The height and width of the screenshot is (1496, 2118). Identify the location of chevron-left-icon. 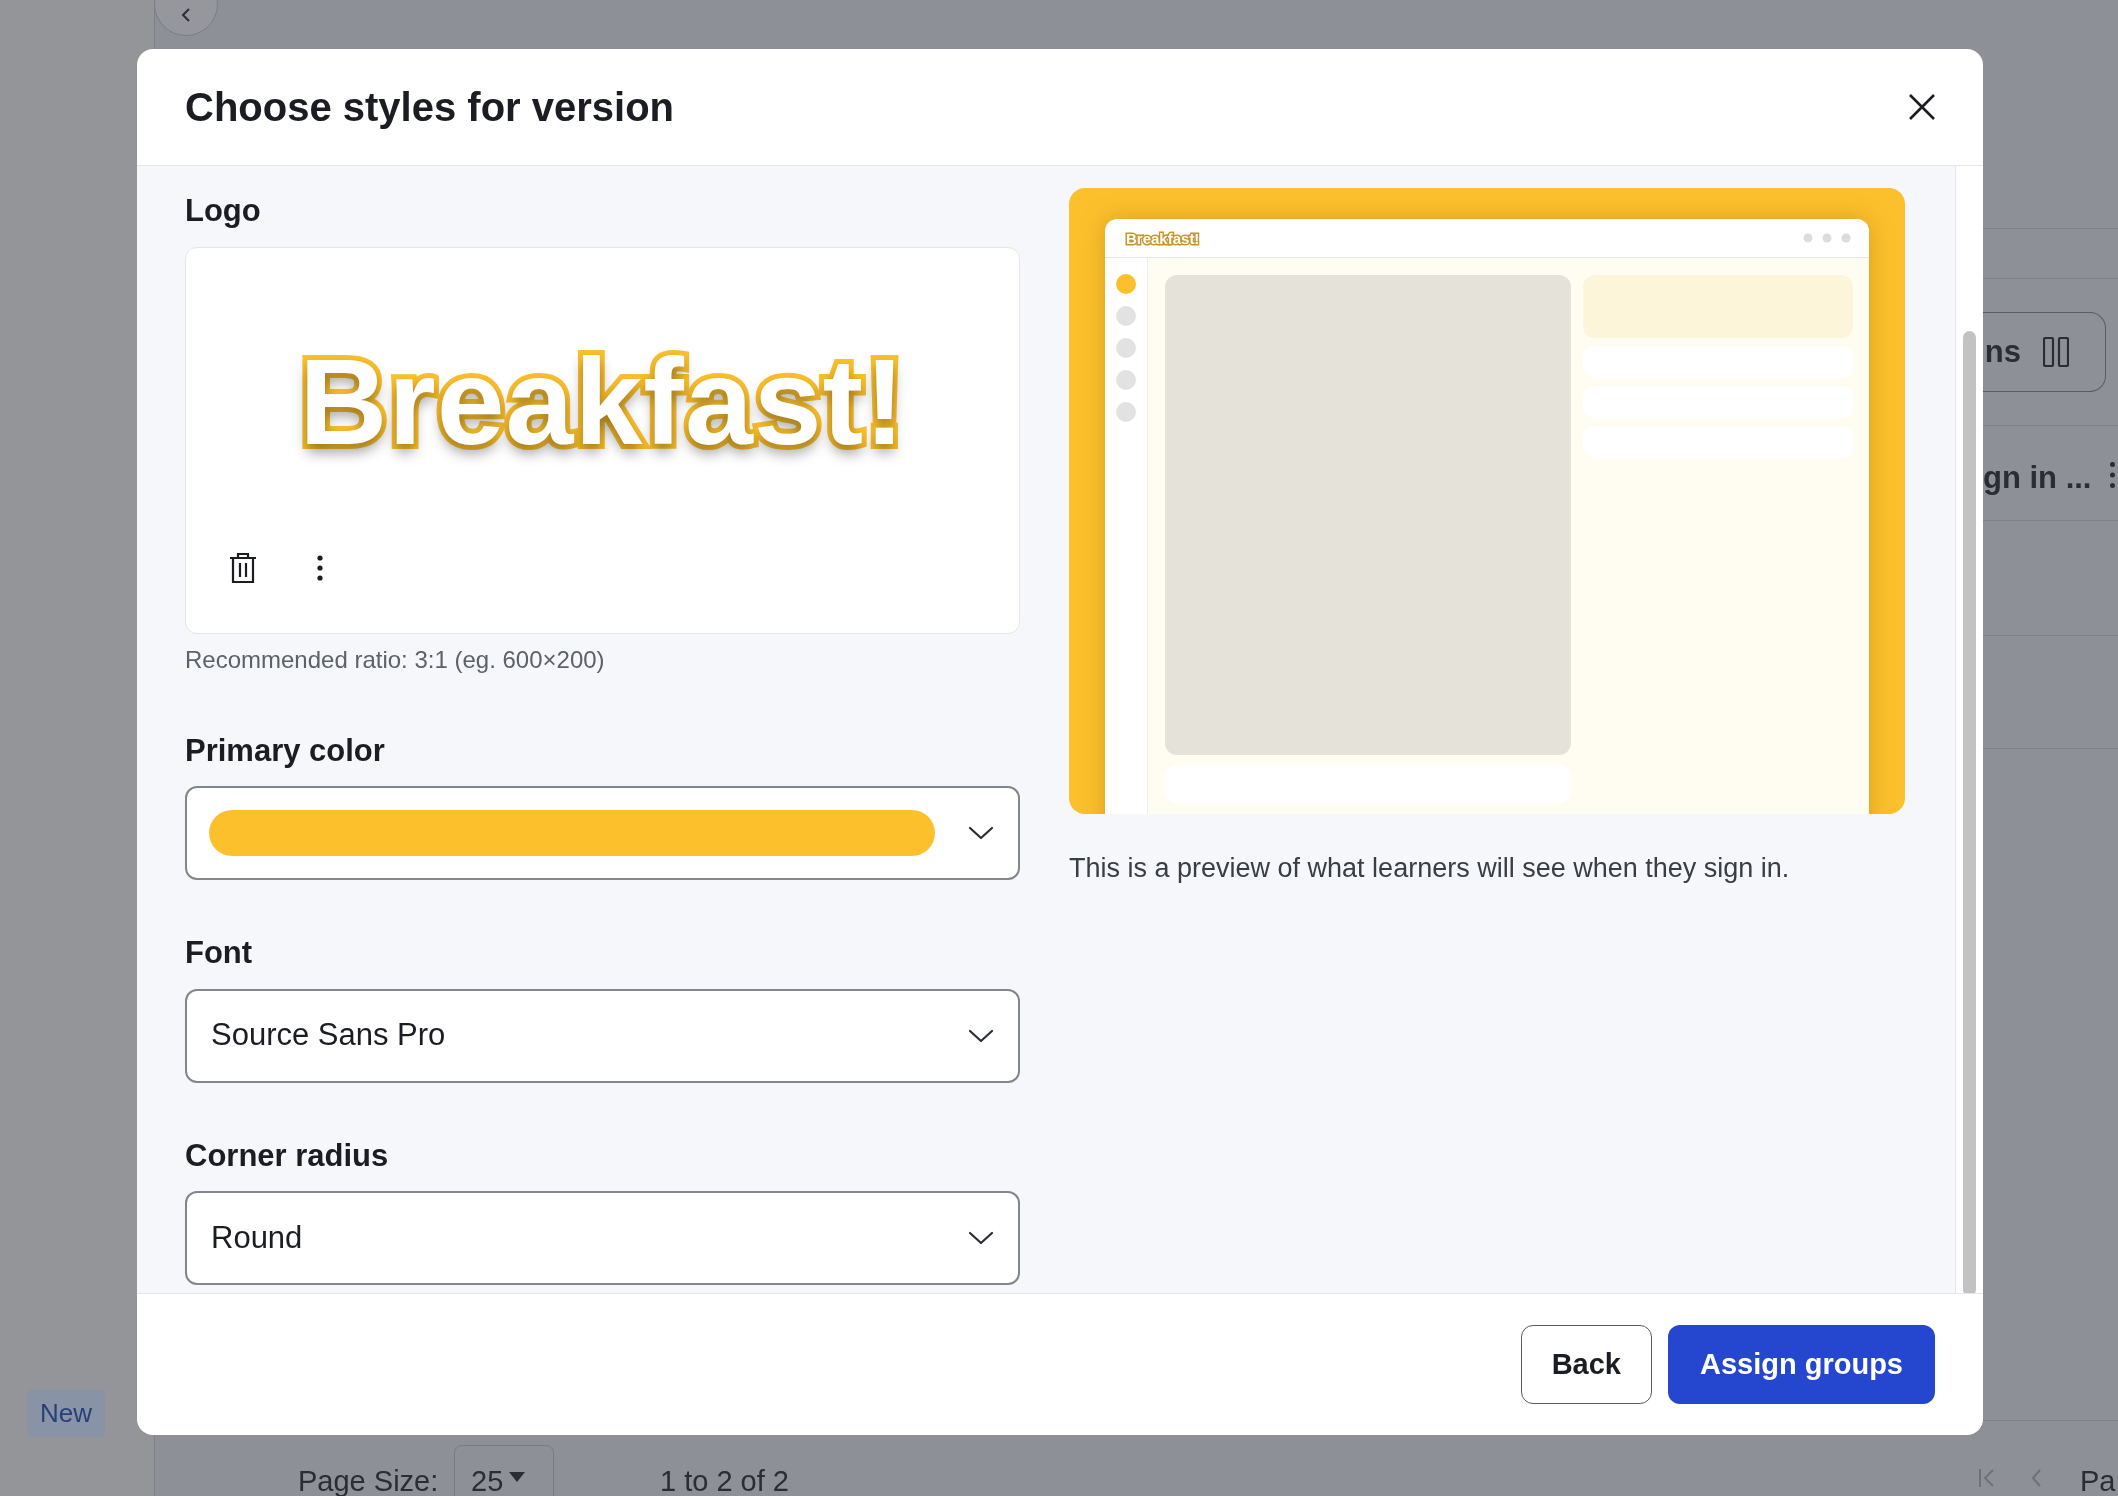
(186, 15).